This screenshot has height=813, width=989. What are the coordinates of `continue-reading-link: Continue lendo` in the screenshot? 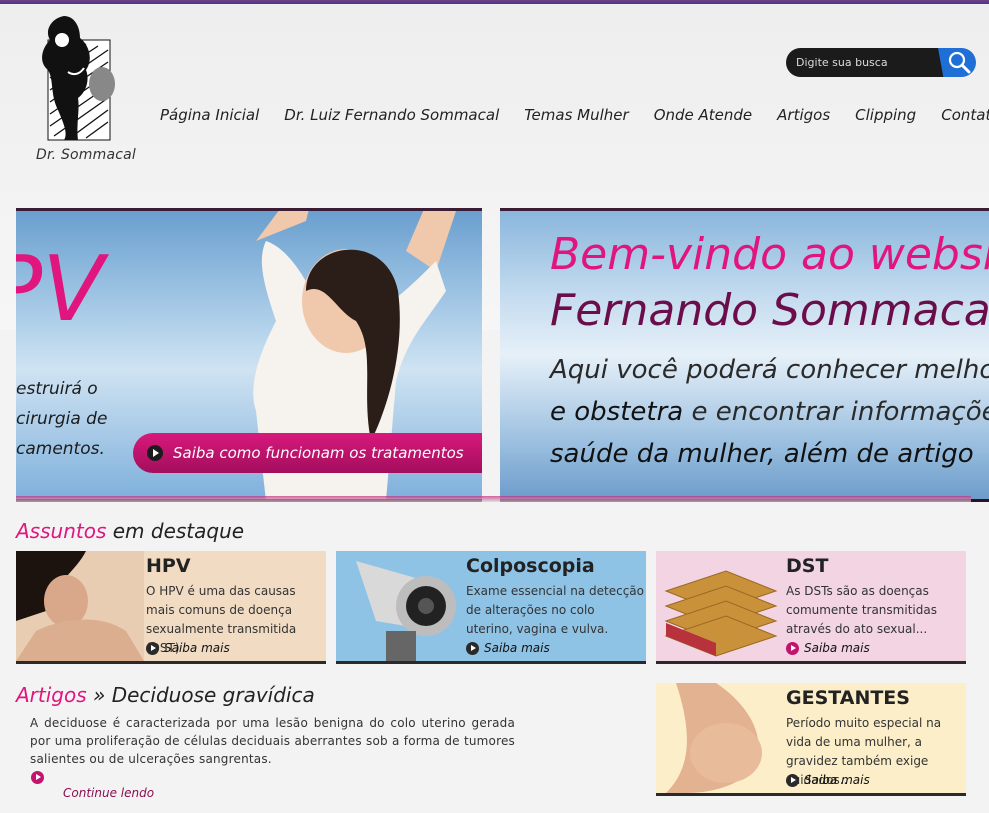 It's located at (100, 787).